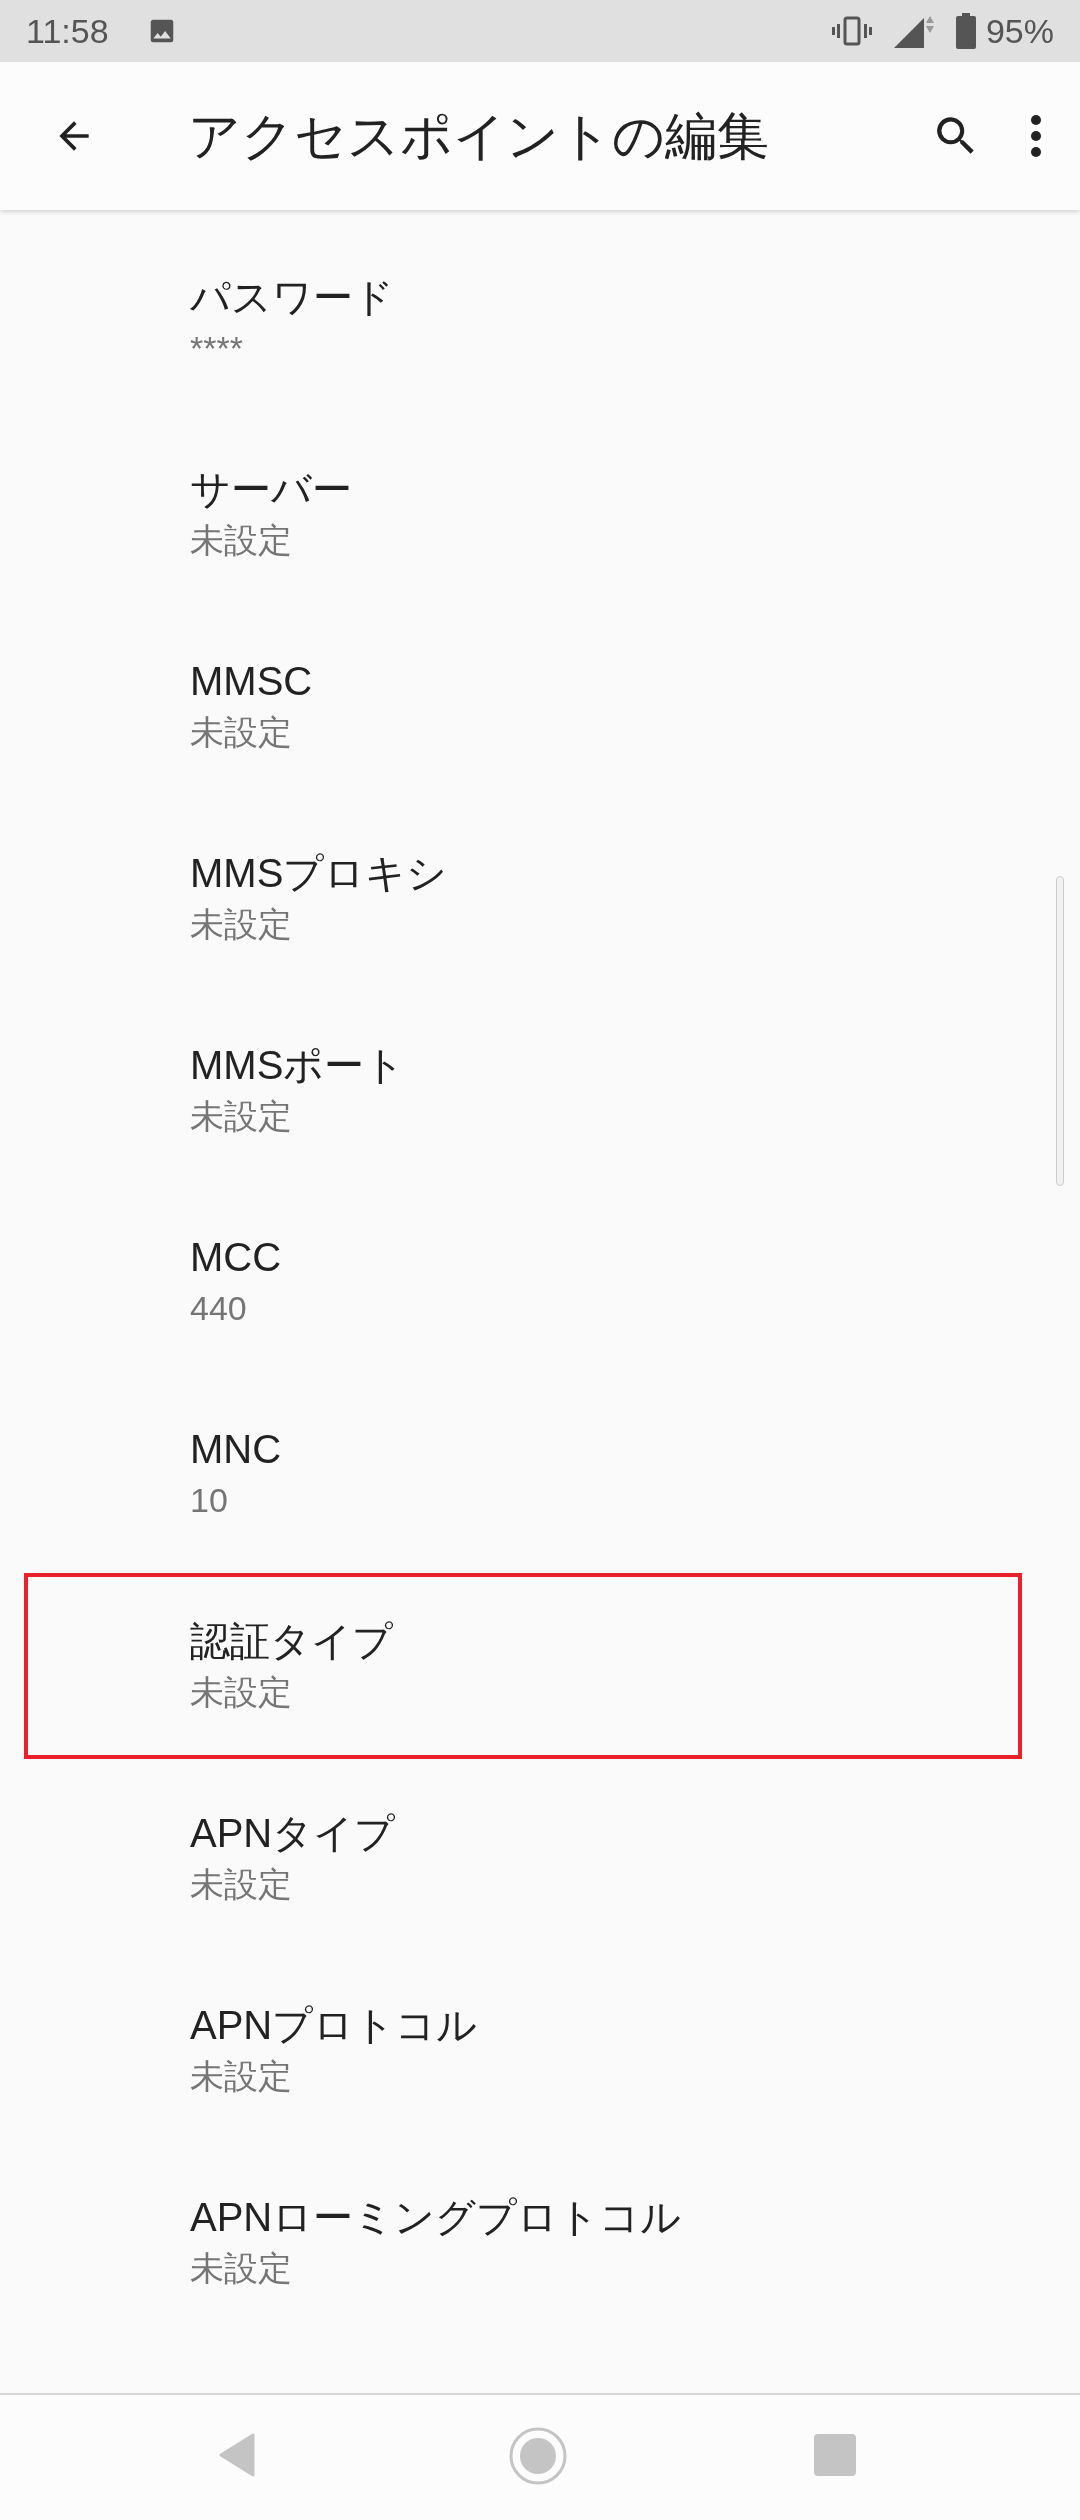  What do you see at coordinates (291, 1641) in the screenshot?
I see `setting-title: 認証タイプ` at bounding box center [291, 1641].